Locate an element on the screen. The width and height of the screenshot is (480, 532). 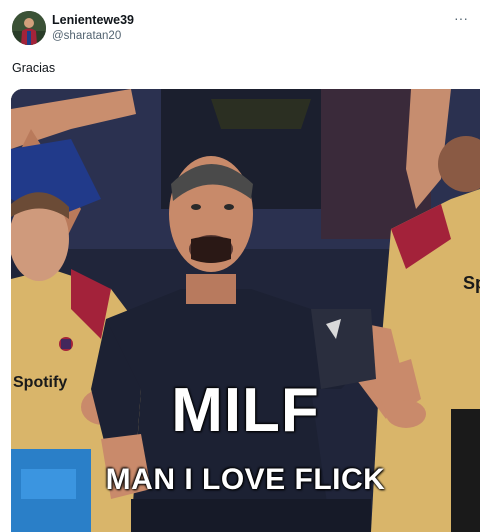
author-names: Lenientewe39 @sharatan20 is located at coordinates (93, 28).